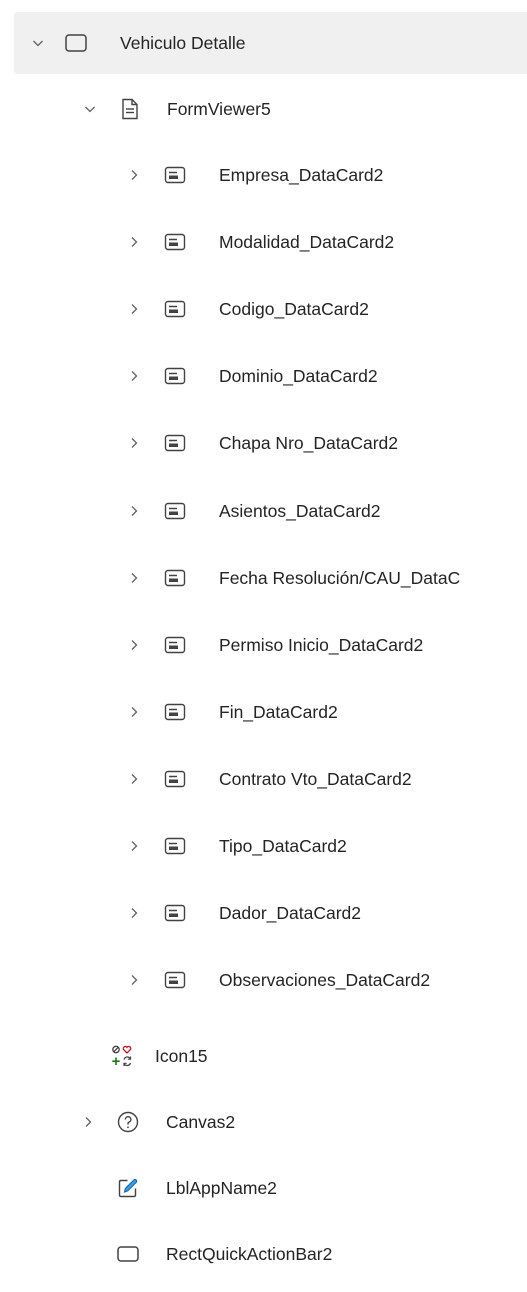 This screenshot has height=1292, width=527. What do you see at coordinates (219, 109) in the screenshot?
I see `tree-item-label: FormViewer5` at bounding box center [219, 109].